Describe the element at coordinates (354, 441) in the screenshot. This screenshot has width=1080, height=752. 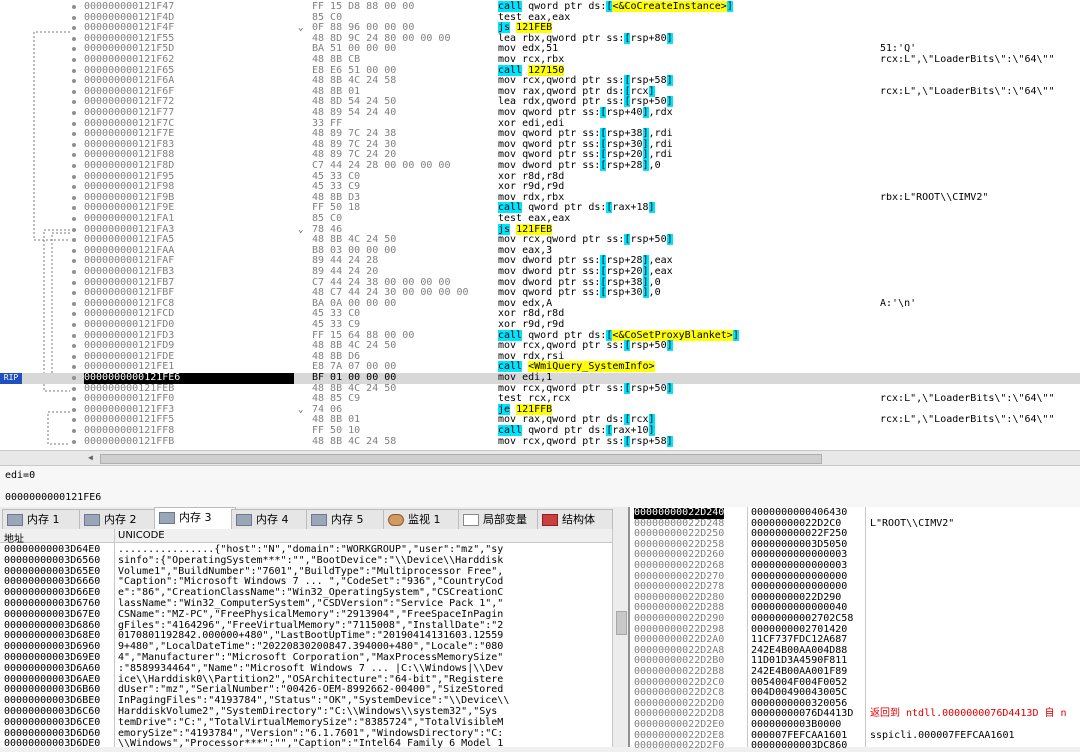
I see `disasm-bytes: 48 8B 4C 24 58` at that location.